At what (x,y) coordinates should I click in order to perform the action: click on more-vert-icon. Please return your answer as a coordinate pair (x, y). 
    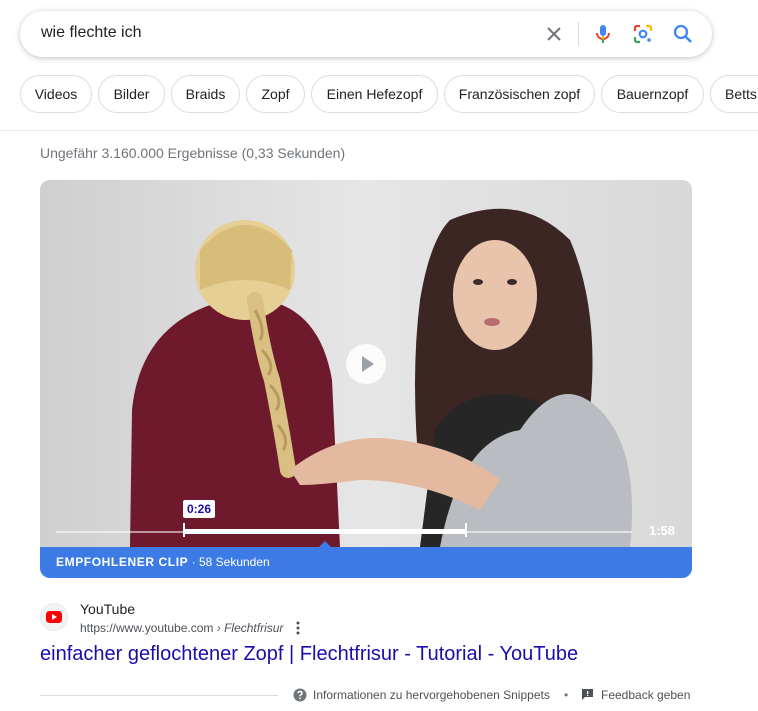
    Looking at the image, I should click on (298, 628).